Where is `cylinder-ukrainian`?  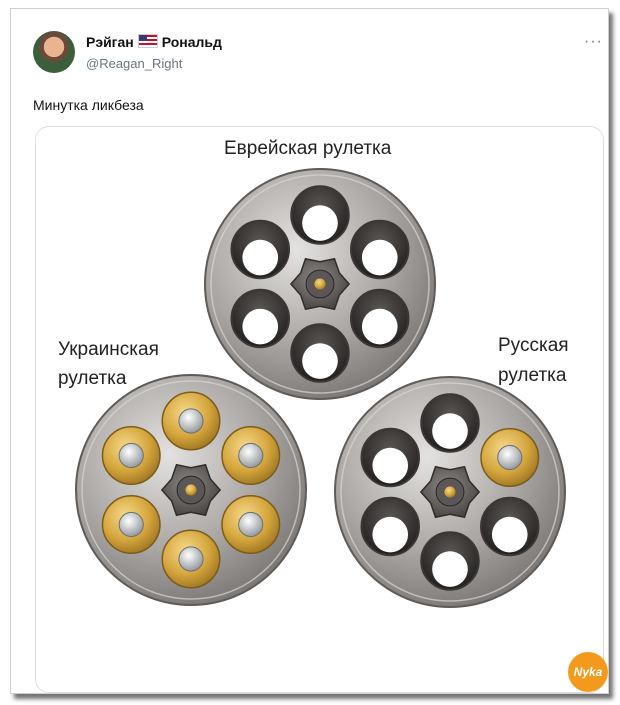
cylinder-ukrainian is located at coordinates (191, 490).